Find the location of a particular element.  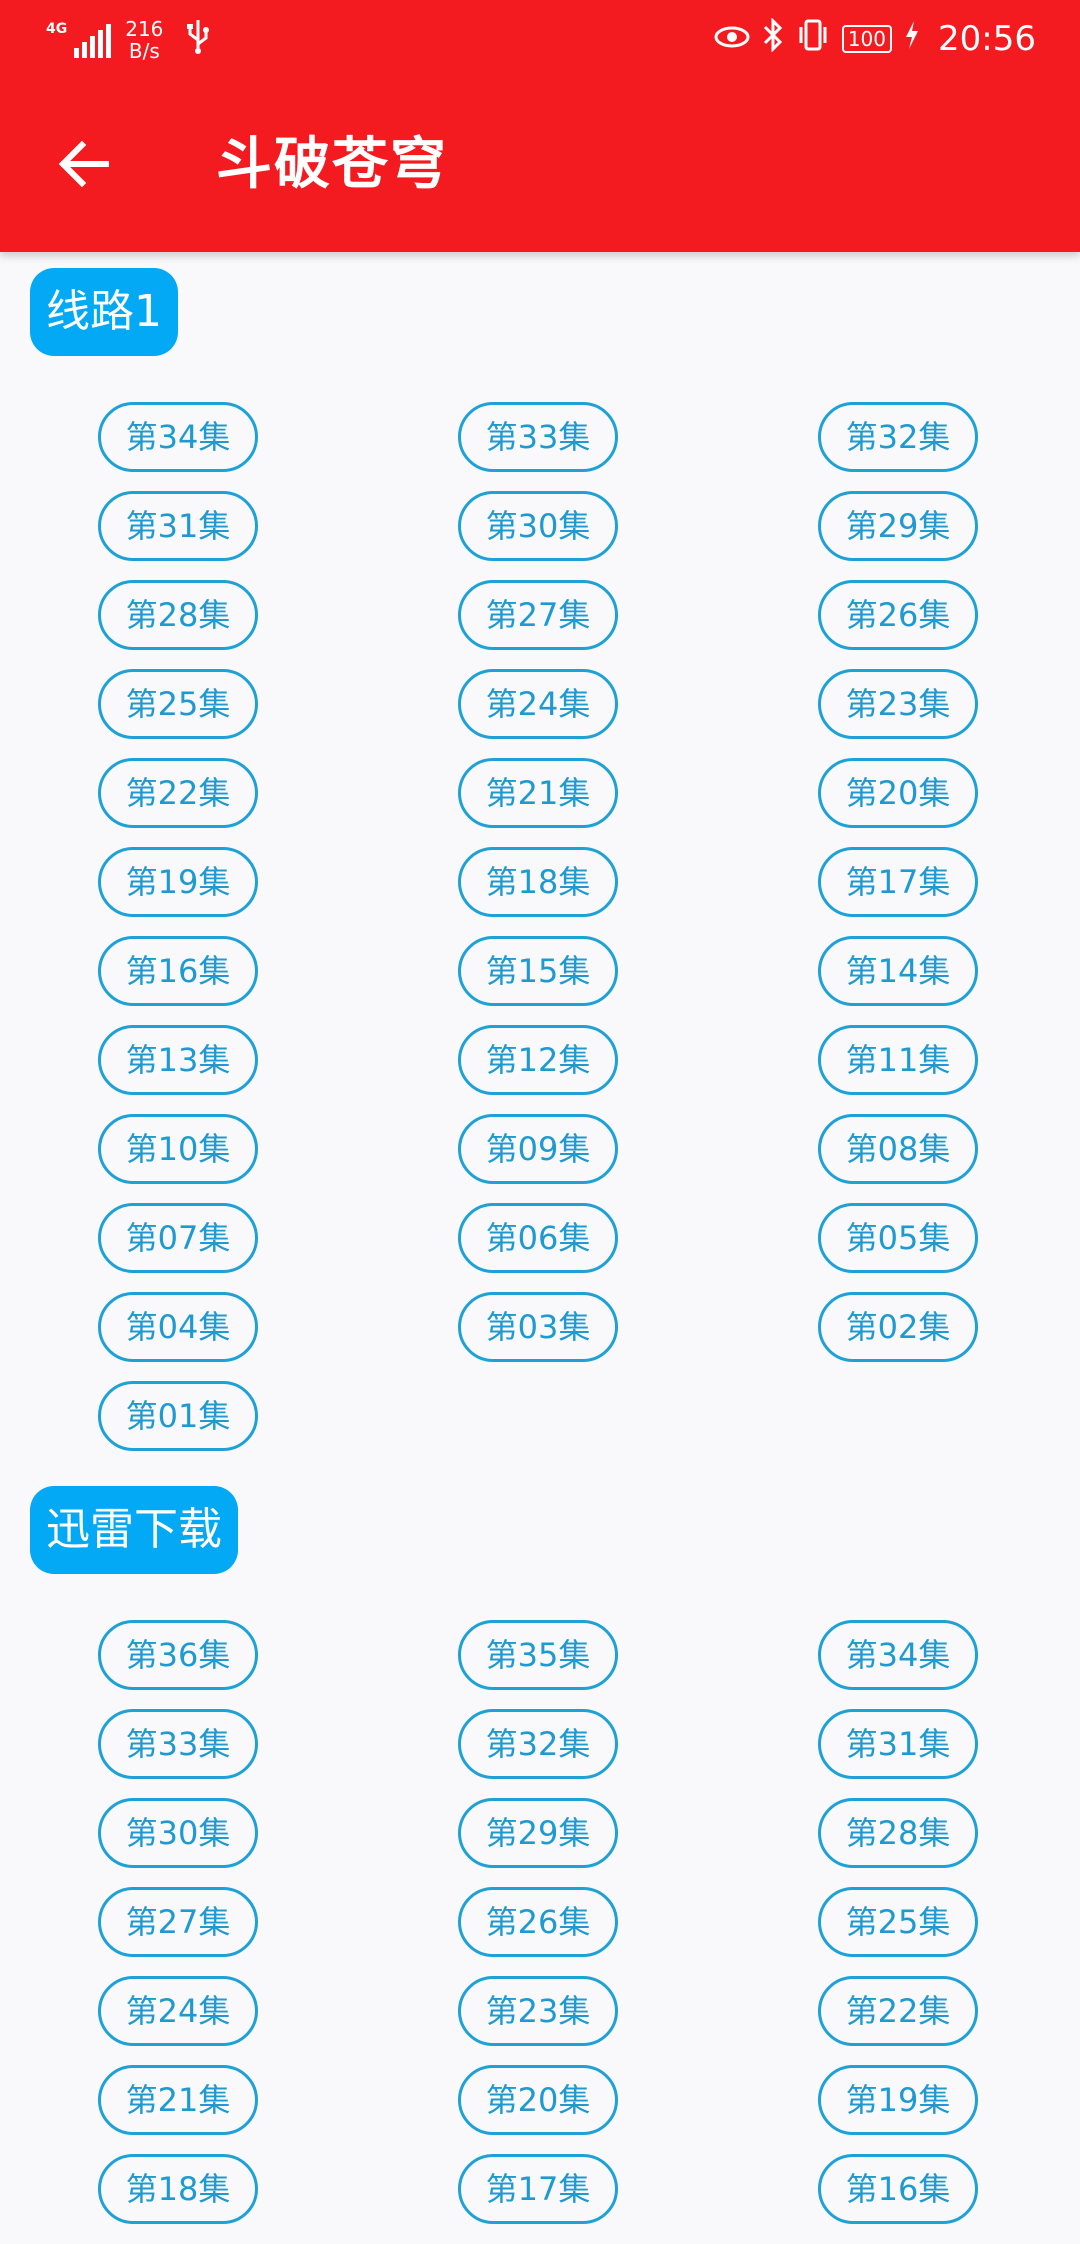

episode-button: 第13集 is located at coordinates (178, 1060).